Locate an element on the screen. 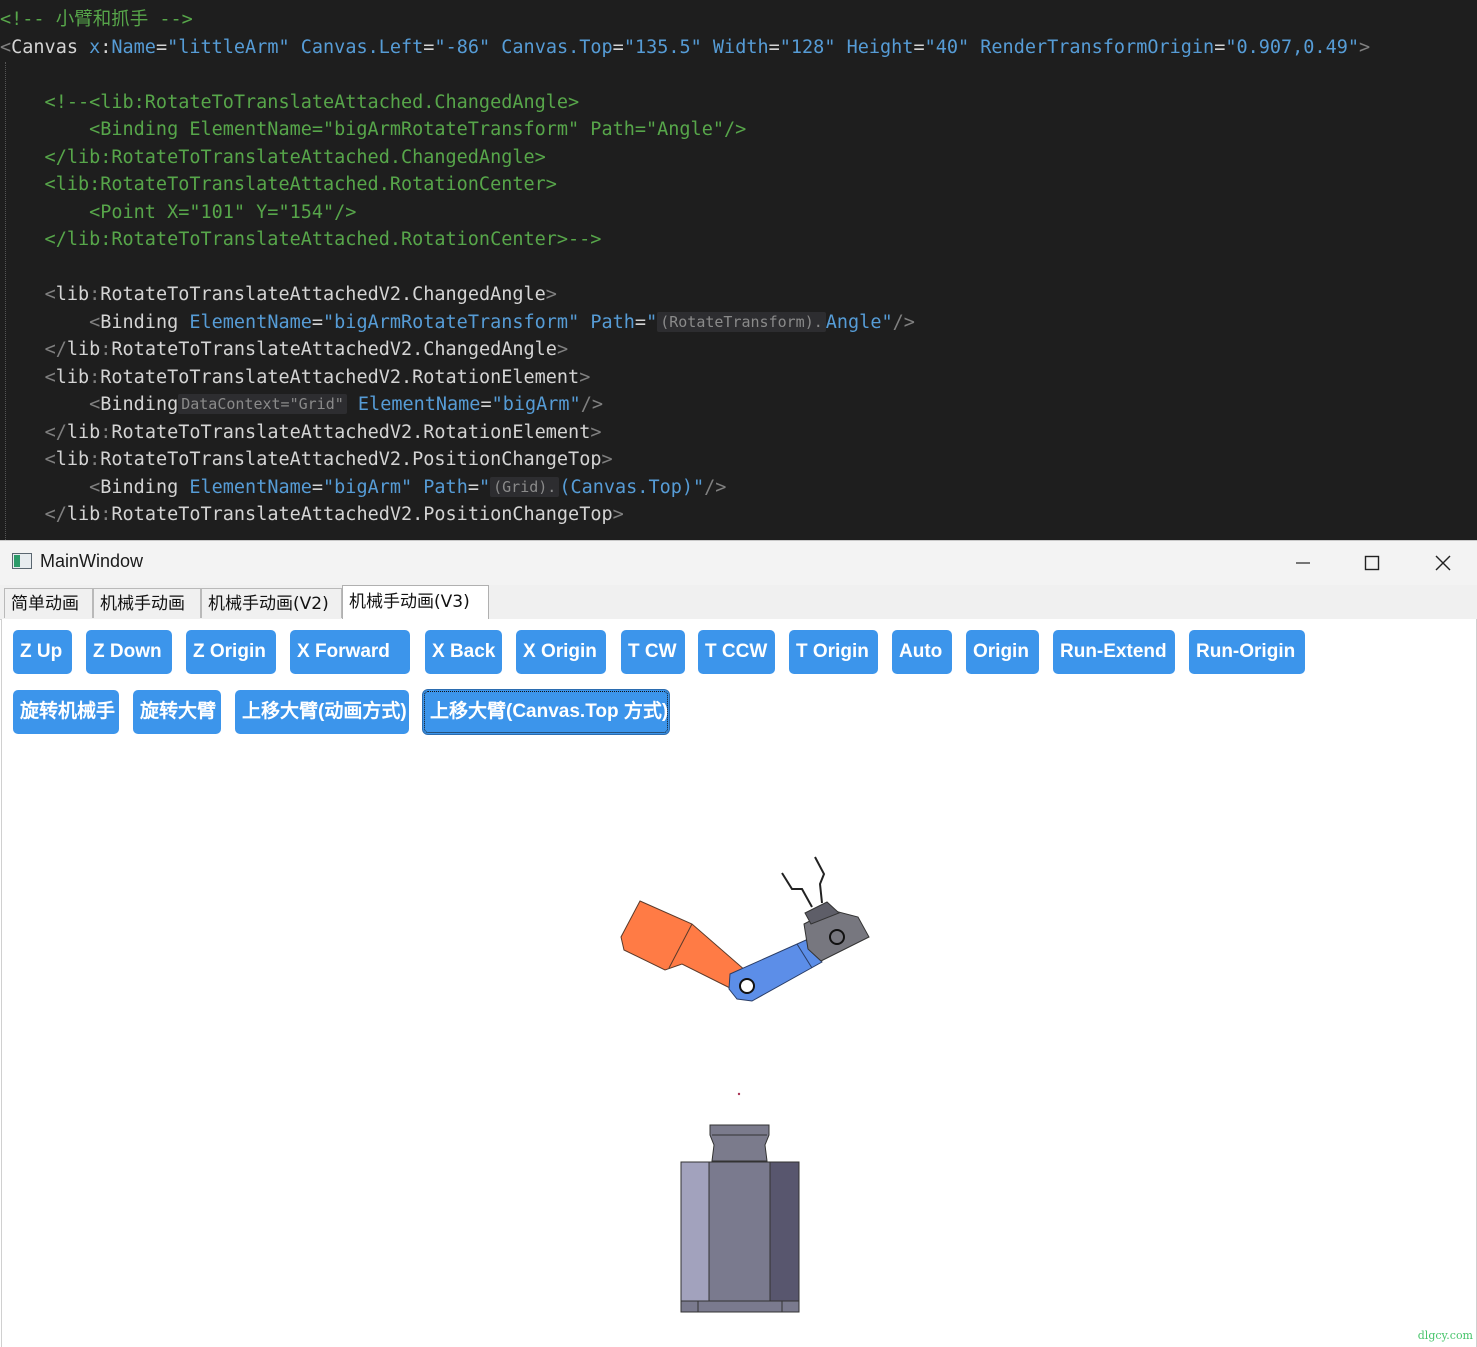  minimize-button is located at coordinates (1303, 563).